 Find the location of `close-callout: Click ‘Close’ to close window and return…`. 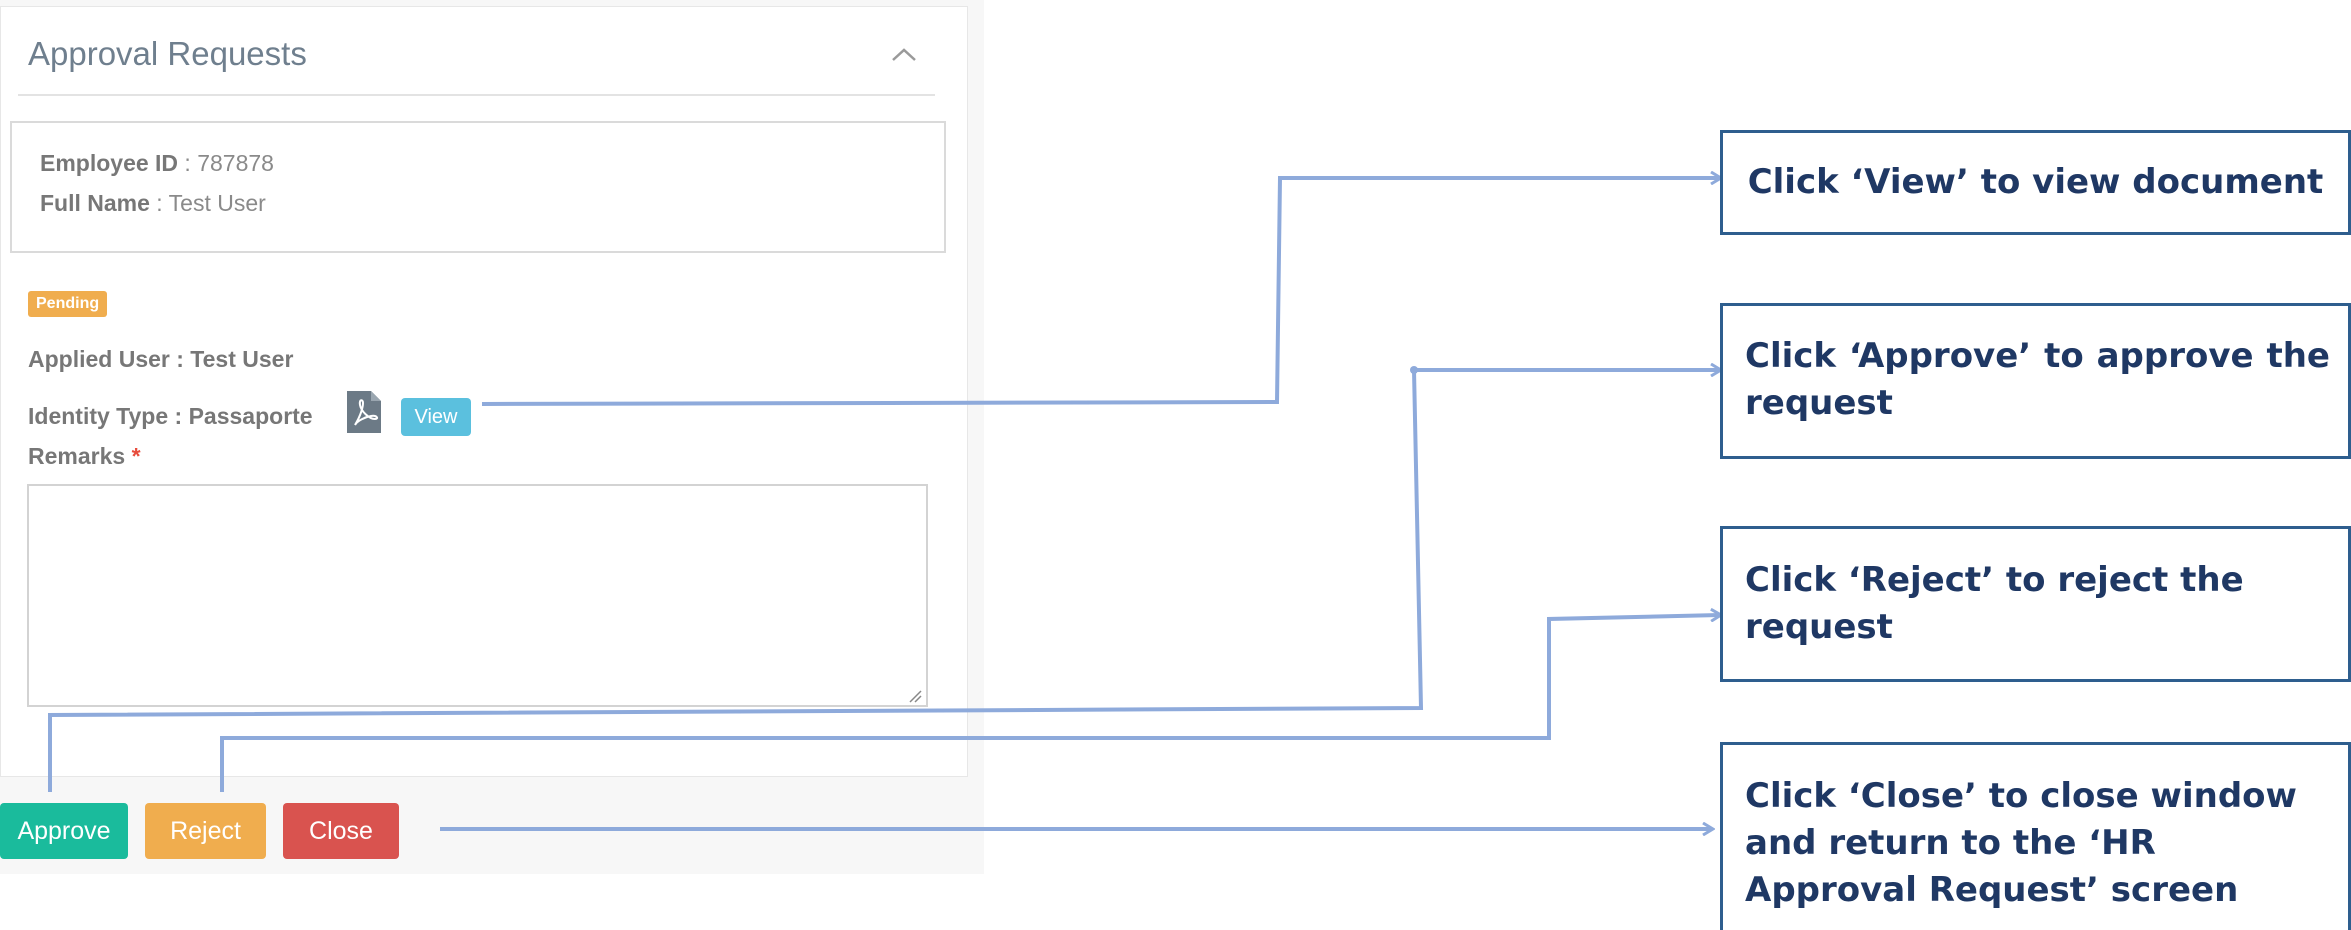

close-callout: Click ‘Close’ to close window and return… is located at coordinates (2035, 836).